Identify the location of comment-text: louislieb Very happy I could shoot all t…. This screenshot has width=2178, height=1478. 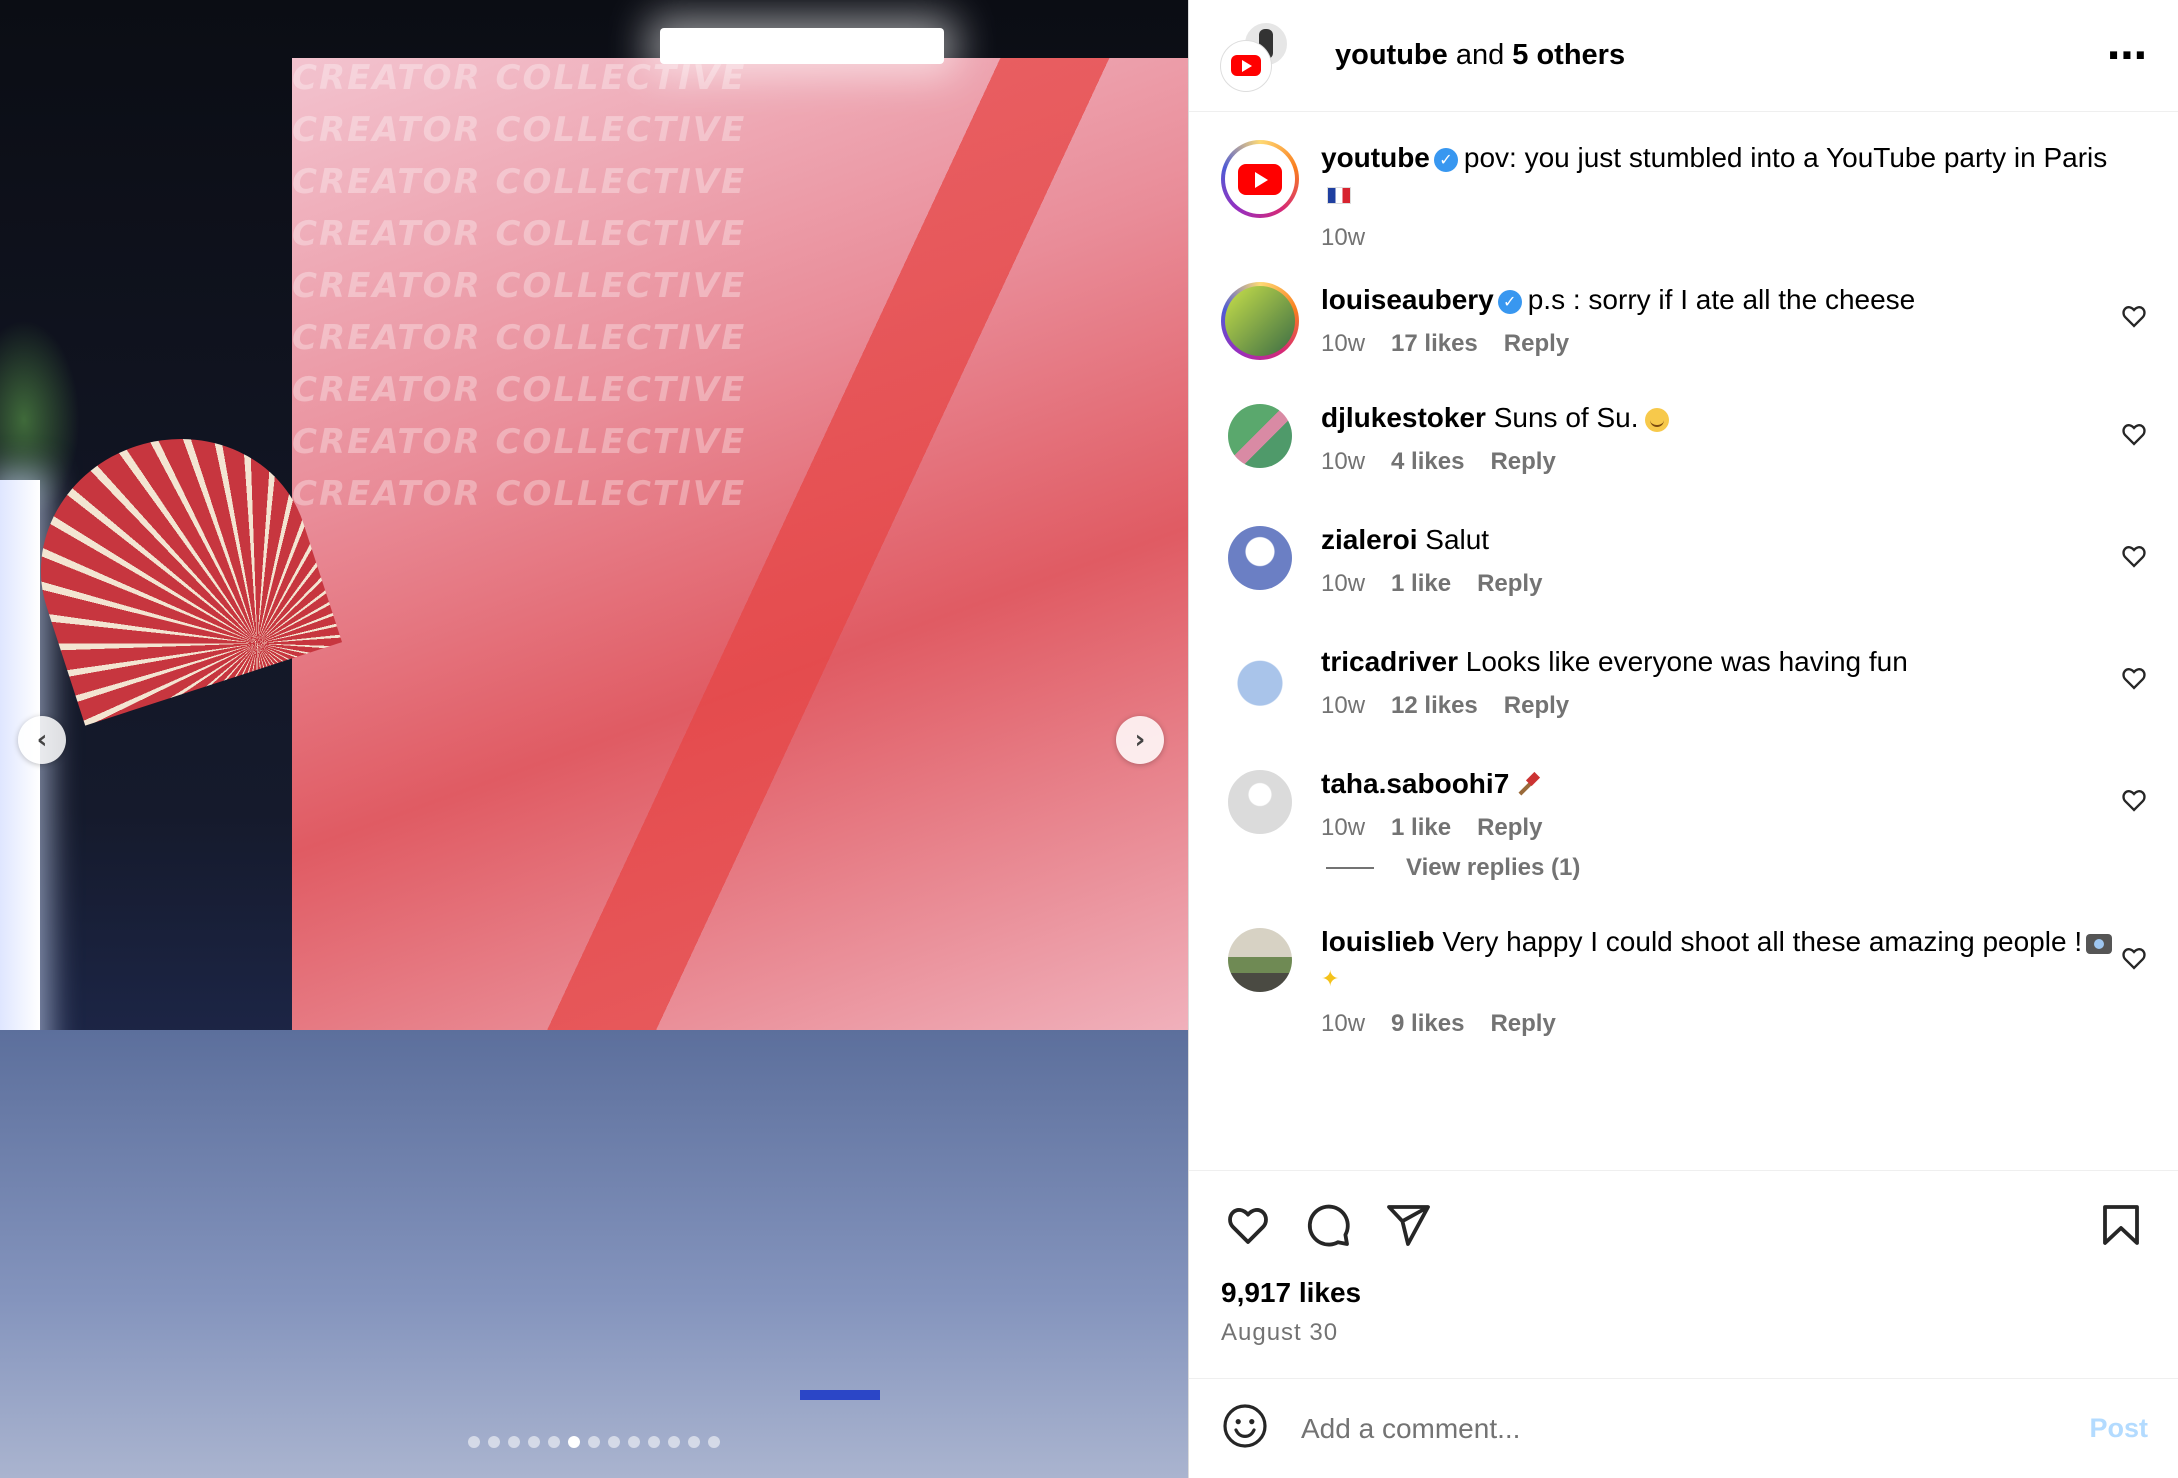
(1734, 961).